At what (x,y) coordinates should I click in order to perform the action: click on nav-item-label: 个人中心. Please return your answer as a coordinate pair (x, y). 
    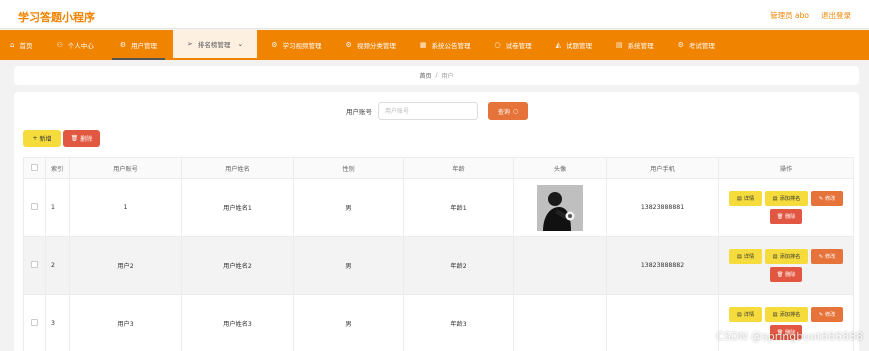
    Looking at the image, I should click on (80, 46).